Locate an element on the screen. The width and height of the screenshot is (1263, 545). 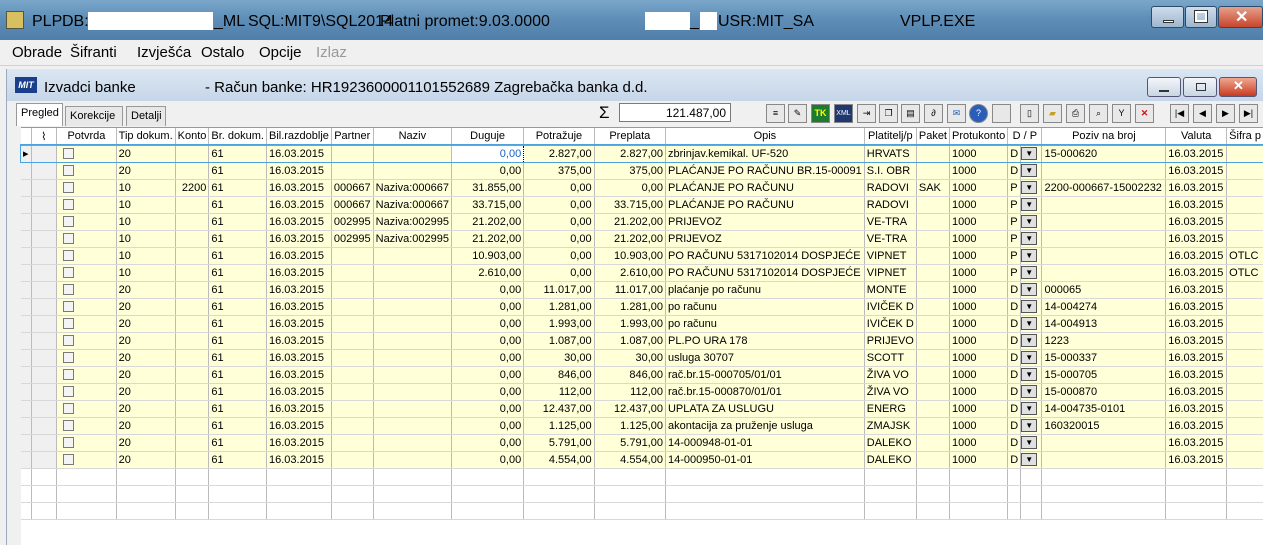
cell-partner is located at coordinates (352, 409).